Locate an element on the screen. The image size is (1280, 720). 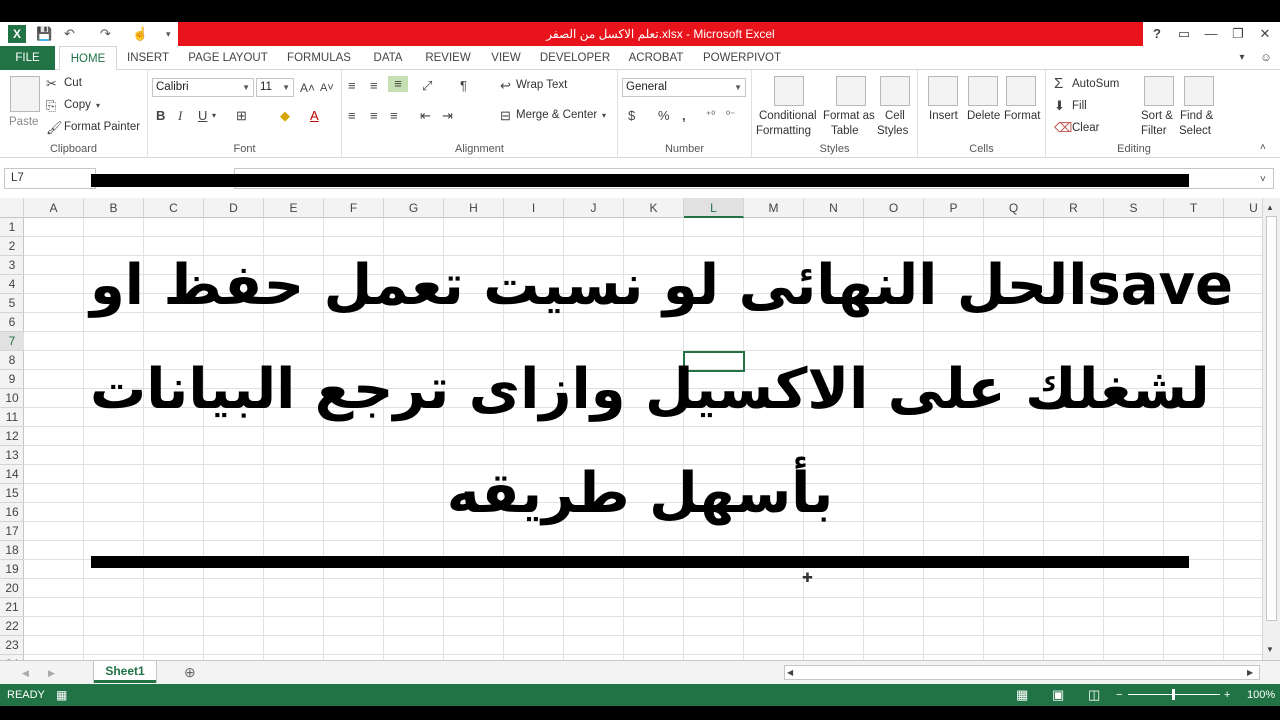
clear-button: Clear is located at coordinates (1085, 128).